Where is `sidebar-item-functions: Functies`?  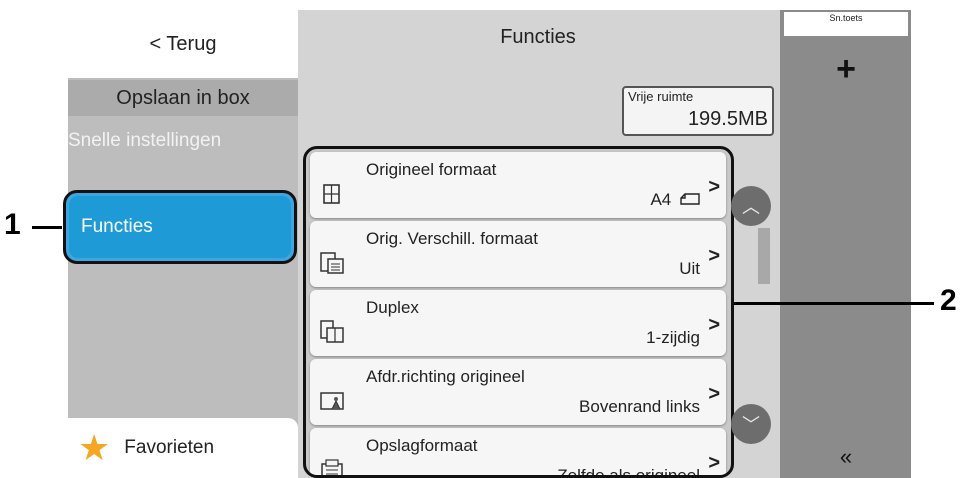
sidebar-item-functions: Functies is located at coordinates (180, 227).